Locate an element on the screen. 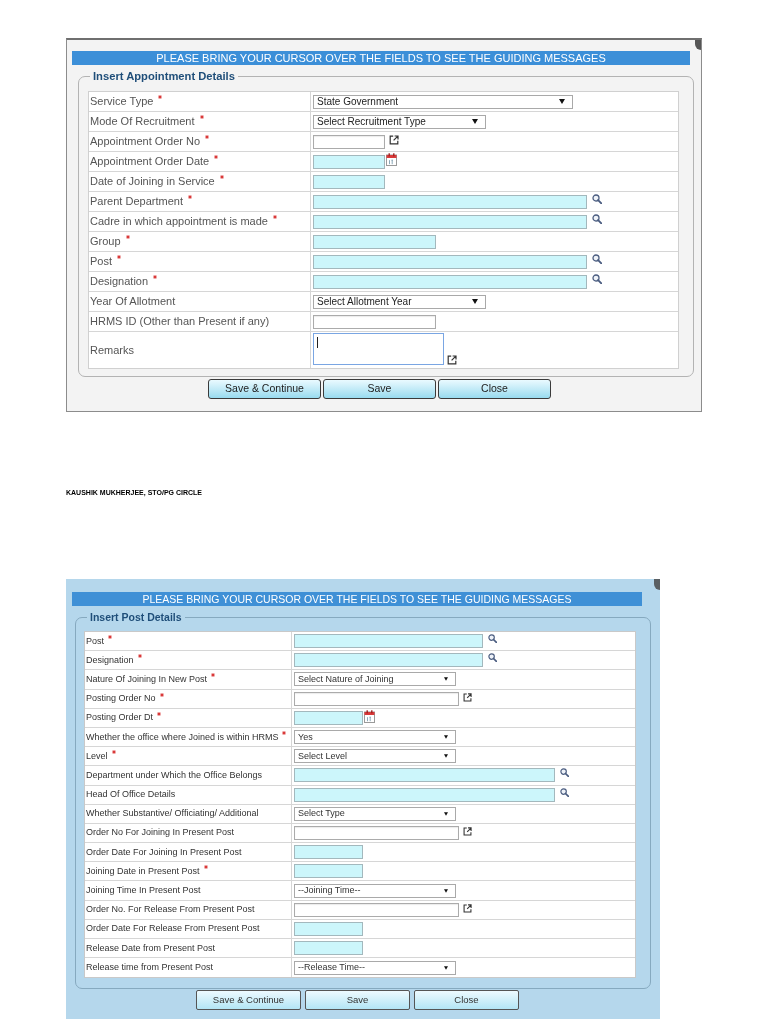  field-label: Whether the office where Joined is within HRMS is located at coordinates (182, 737).